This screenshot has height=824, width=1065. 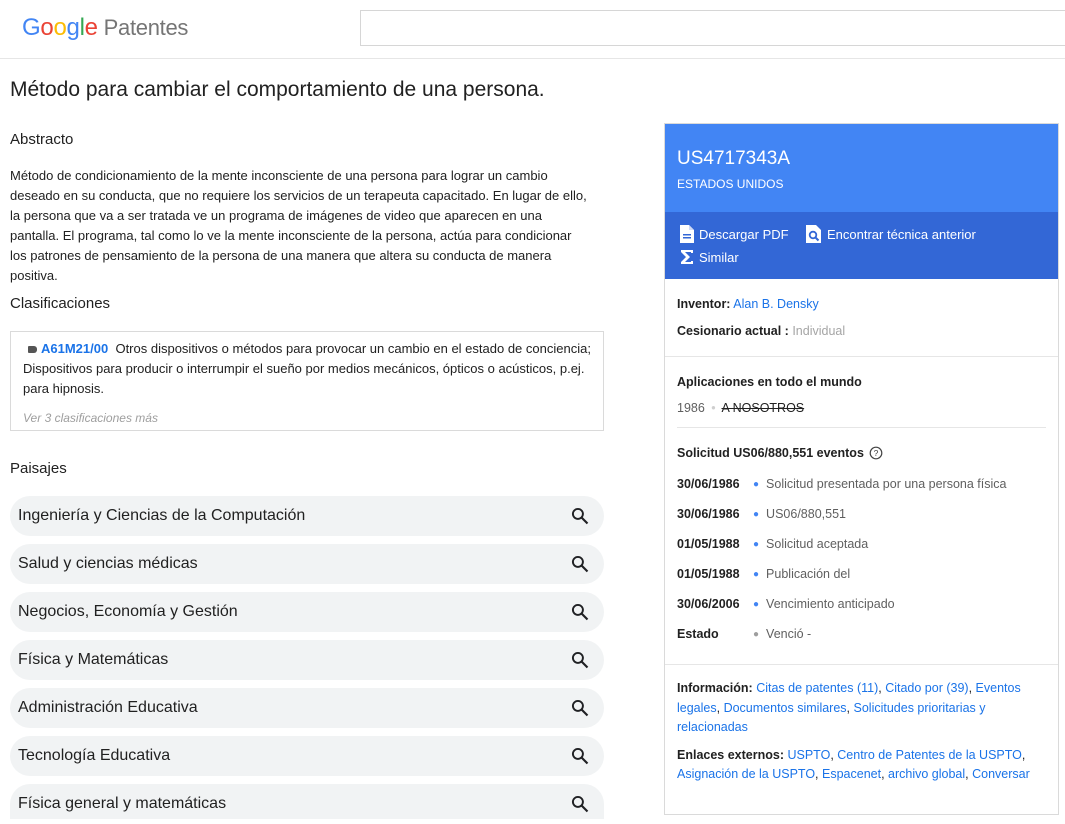 I want to click on top-bar: Google Patentes, so click(x=532, y=29).